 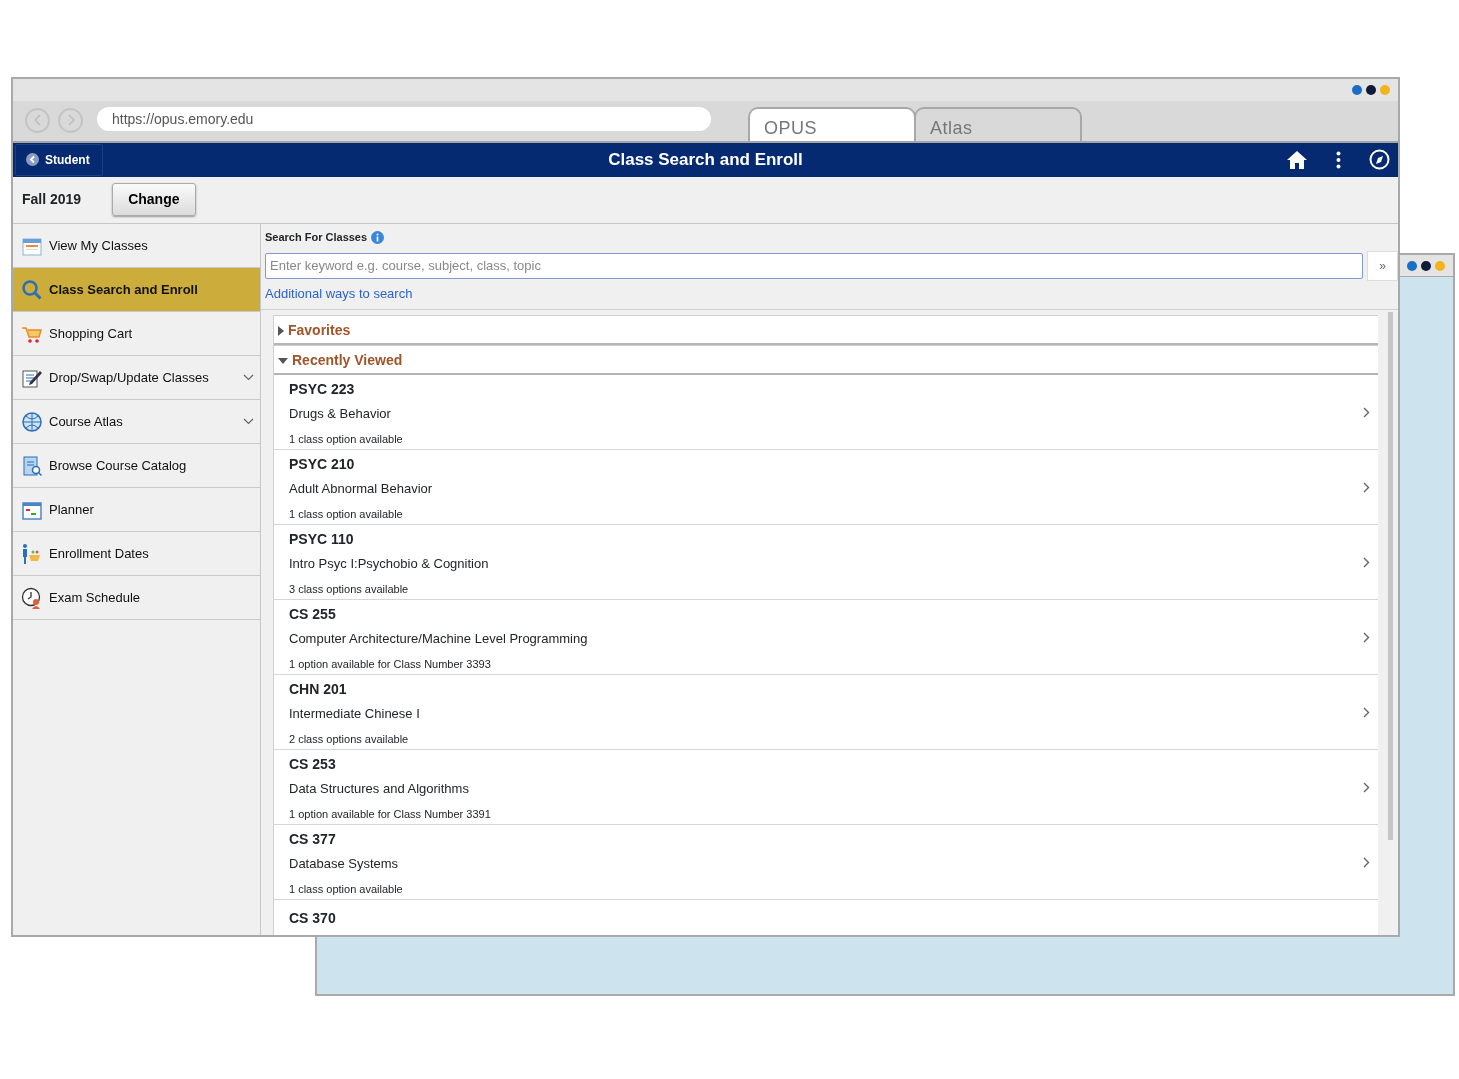 I want to click on course-title: Intro Psyc I:Psychobio & Cognition, so click(x=389, y=563).